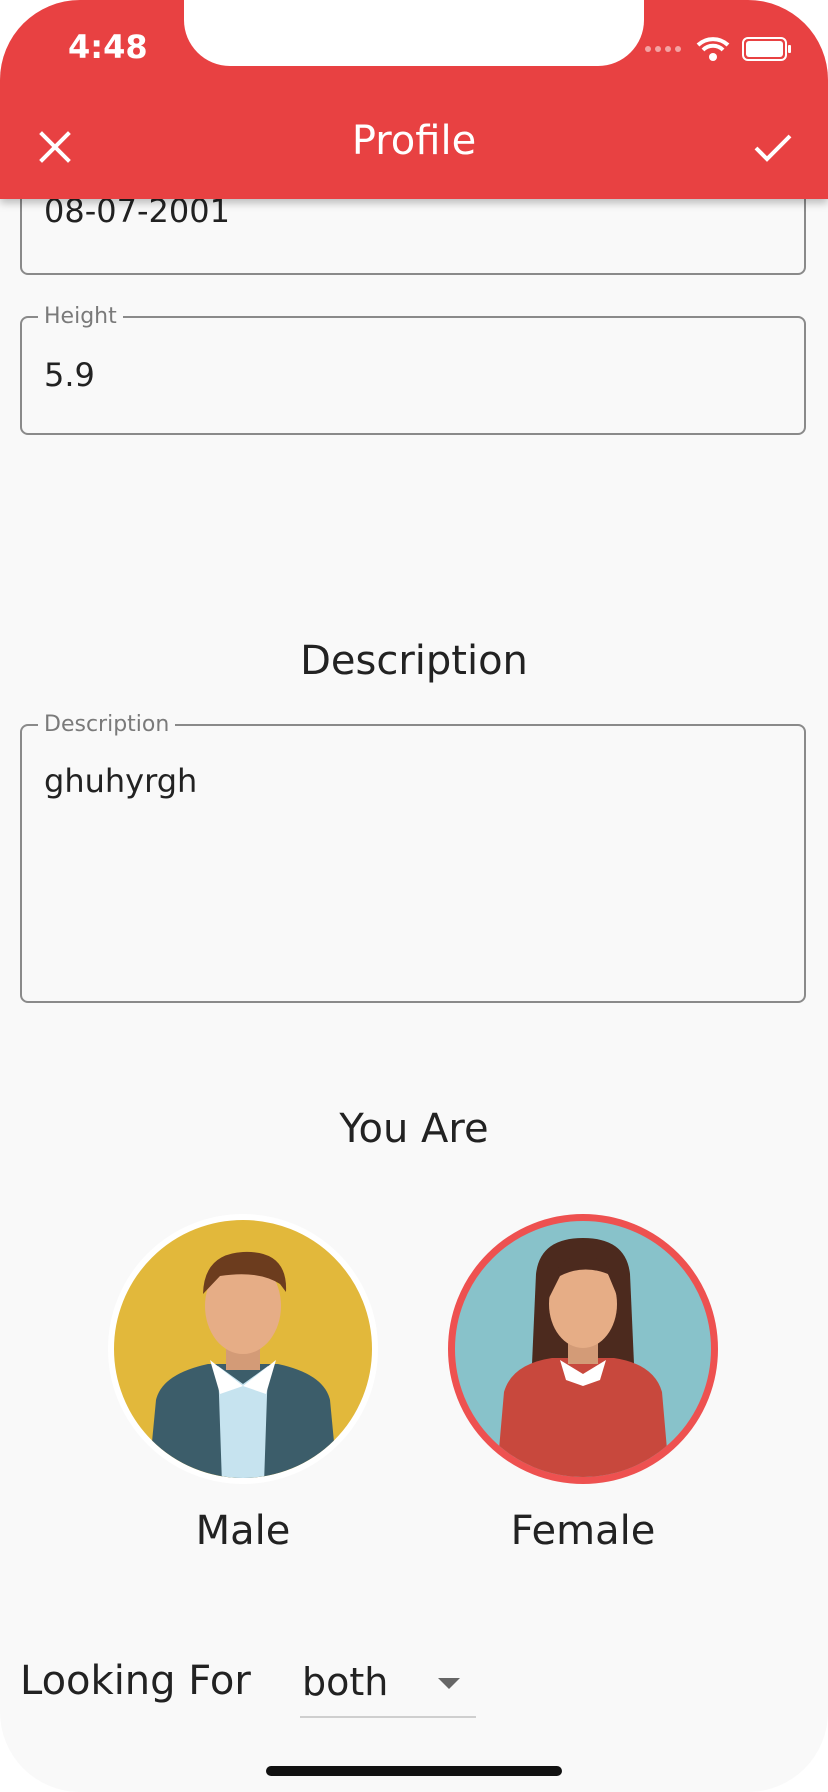  Describe the element at coordinates (583, 1531) in the screenshot. I see `female-label: Female` at that location.